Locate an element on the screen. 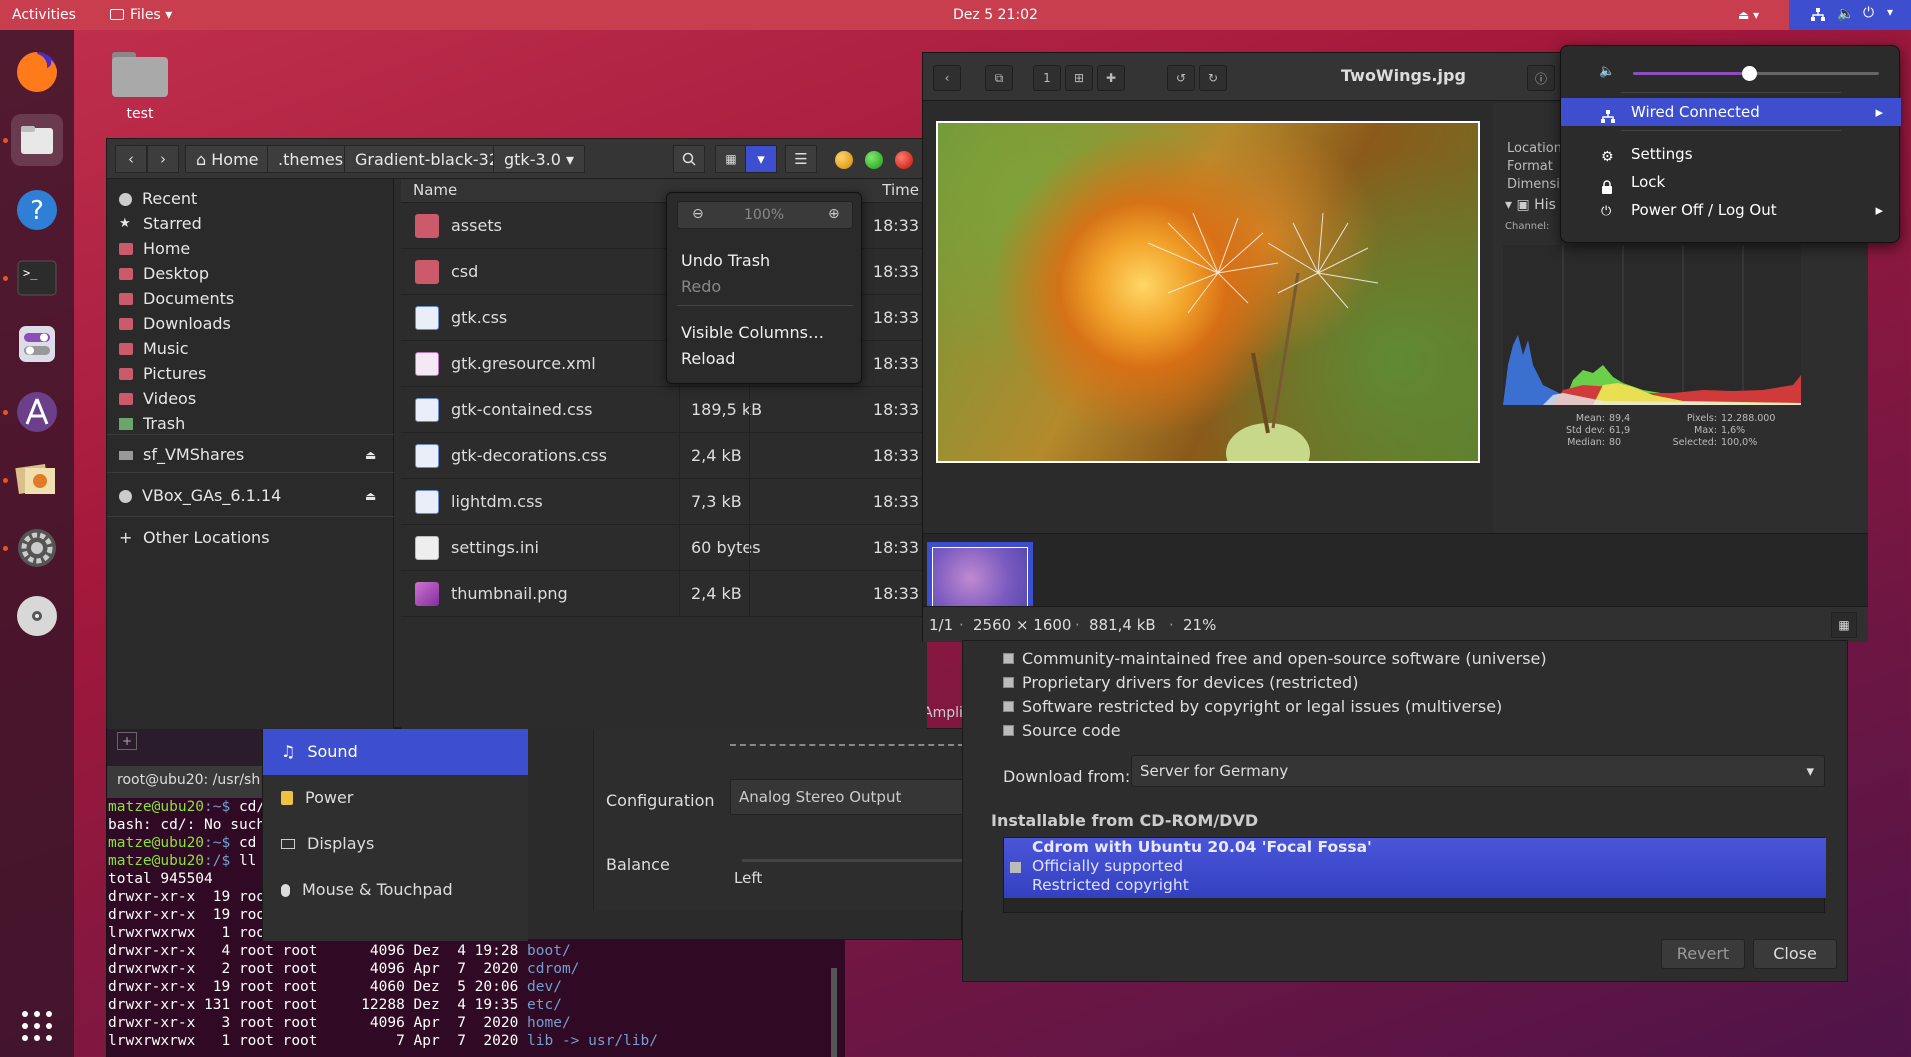 The image size is (1911, 1057). zoom-level: 100% is located at coordinates (764, 215).